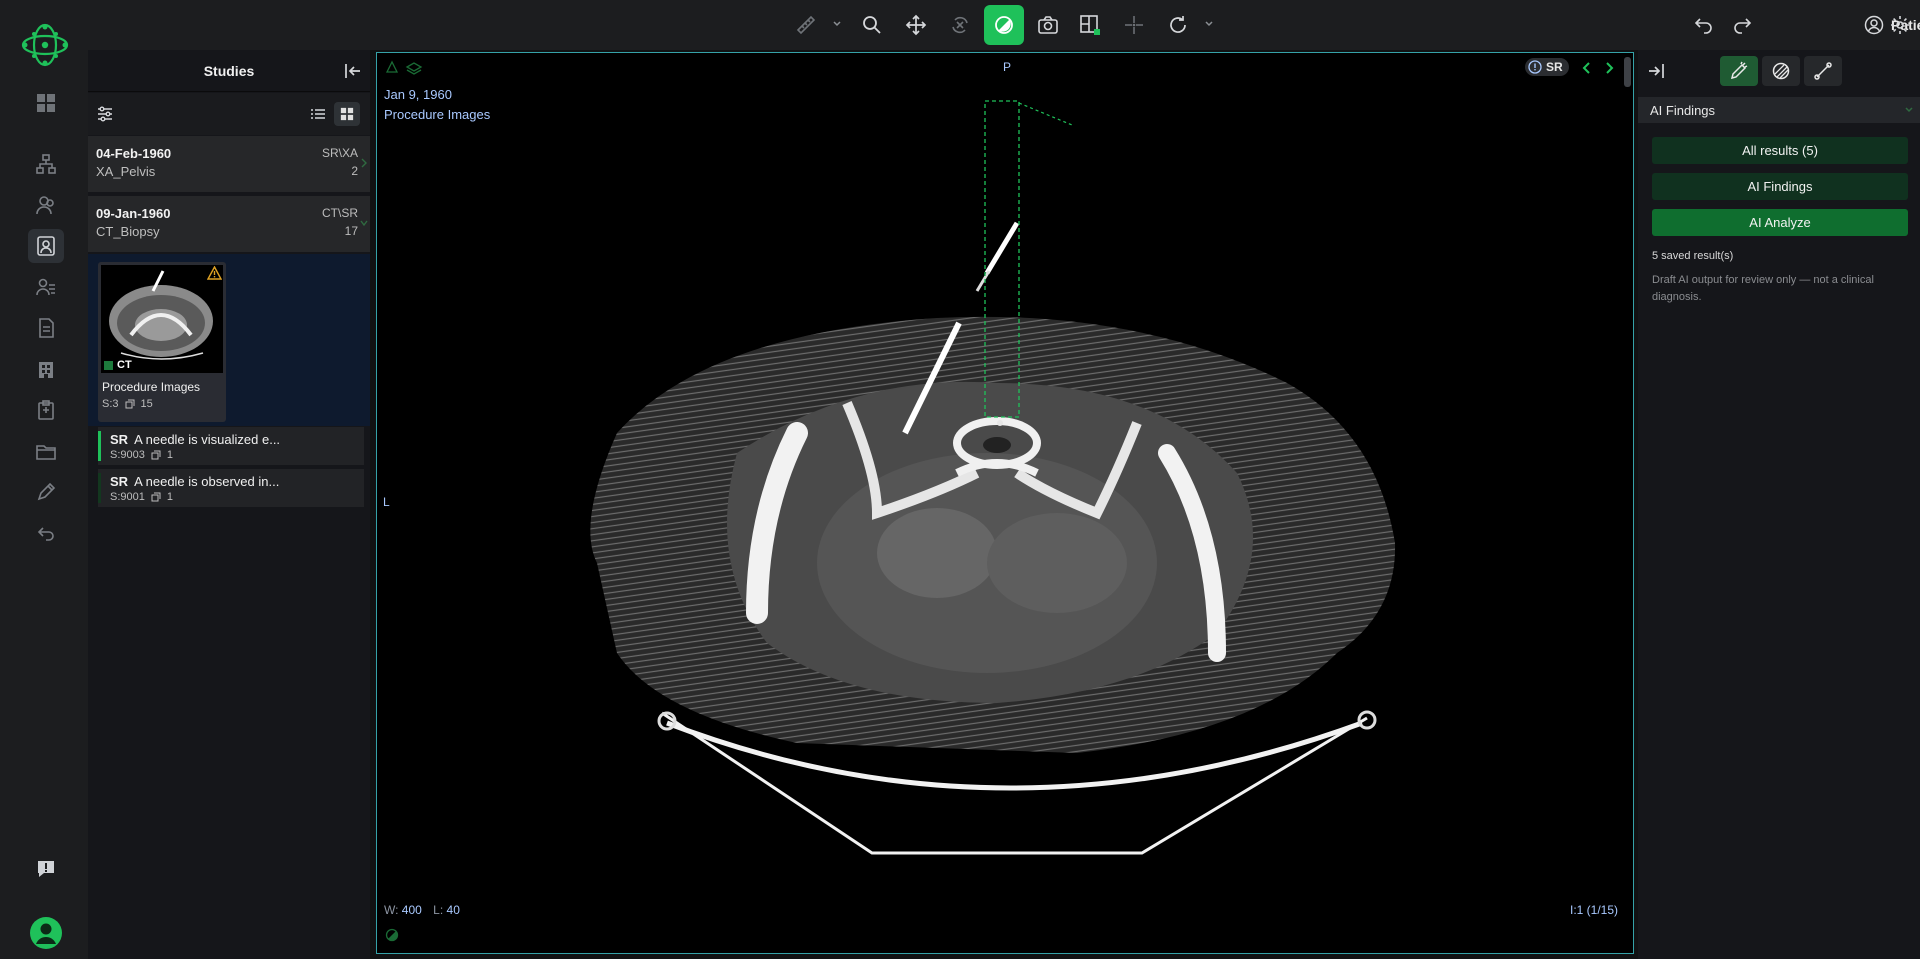  Describe the element at coordinates (229, 114) in the screenshot. I see `studies-filterbar` at that location.